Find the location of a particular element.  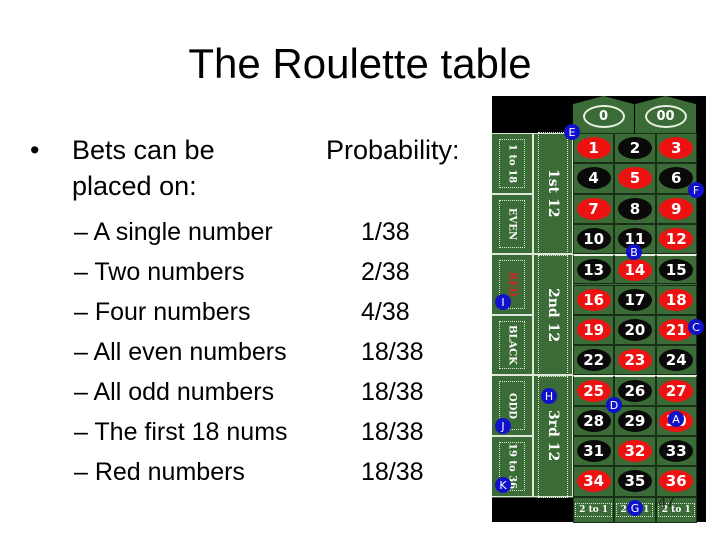

number-chip: 16 is located at coordinates (593, 299).